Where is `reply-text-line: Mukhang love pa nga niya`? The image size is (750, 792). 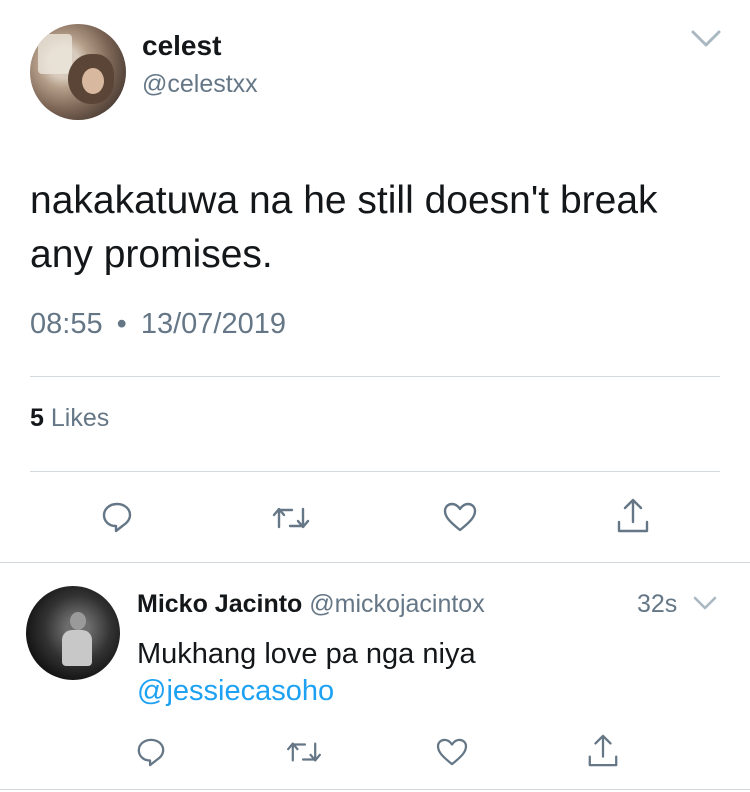
reply-text-line: Mukhang love pa nga niya is located at coordinates (306, 654).